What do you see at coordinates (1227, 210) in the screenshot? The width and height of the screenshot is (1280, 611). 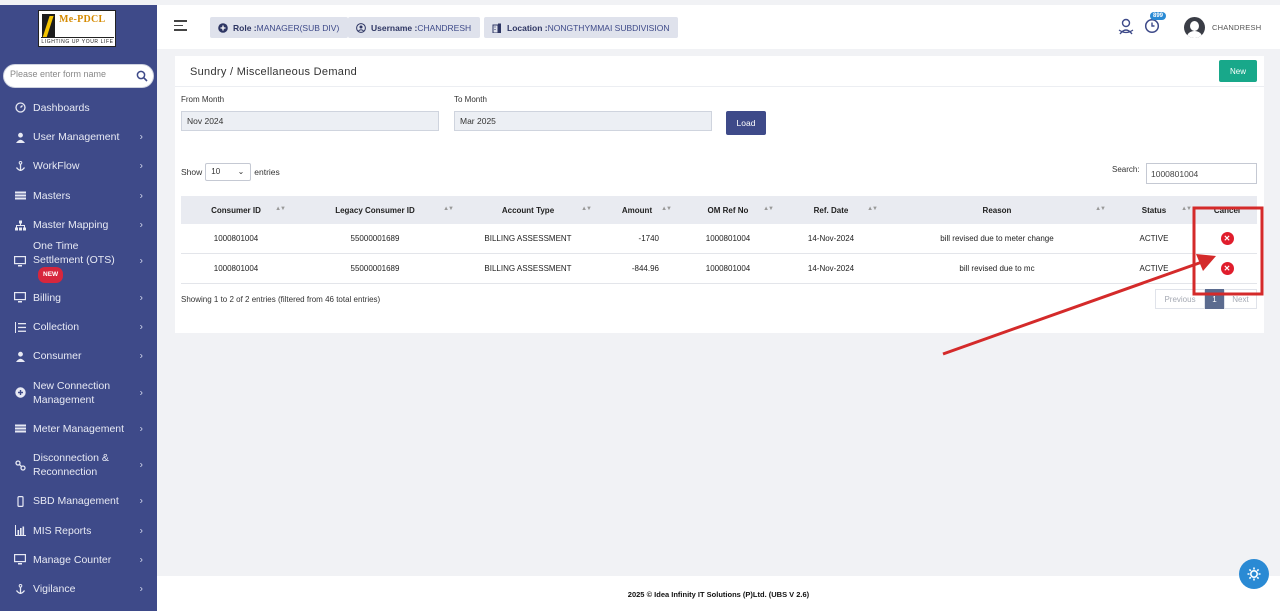 I see `column-header: Cancel` at bounding box center [1227, 210].